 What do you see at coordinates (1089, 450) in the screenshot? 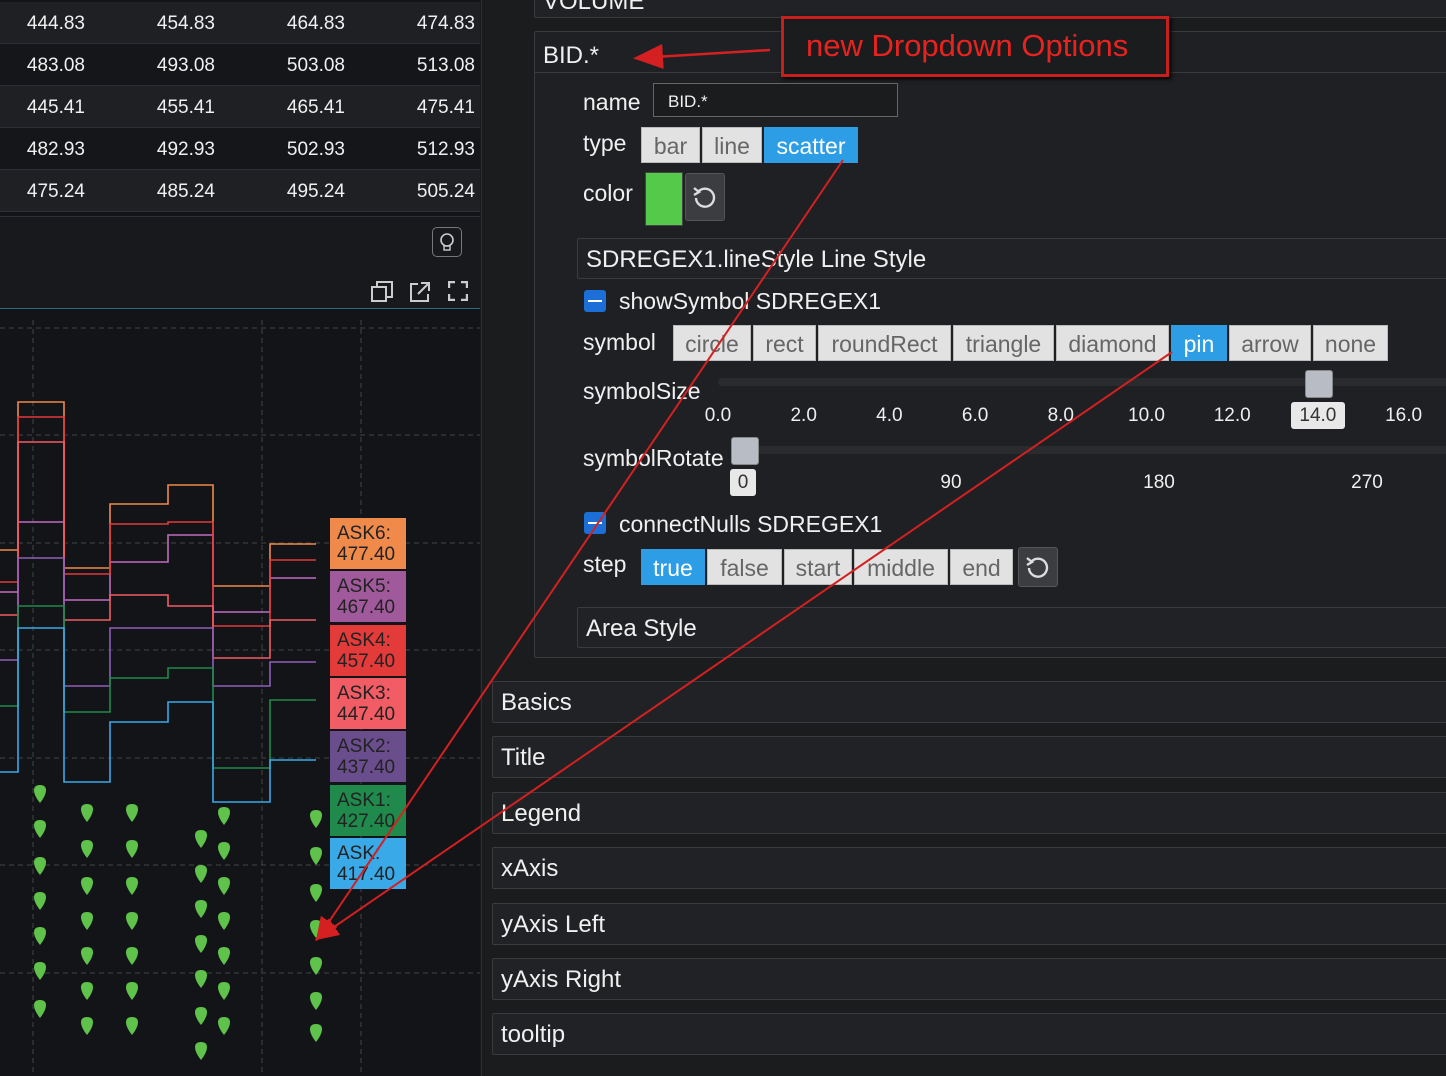
I see `symbol-rotate-slider-track` at bounding box center [1089, 450].